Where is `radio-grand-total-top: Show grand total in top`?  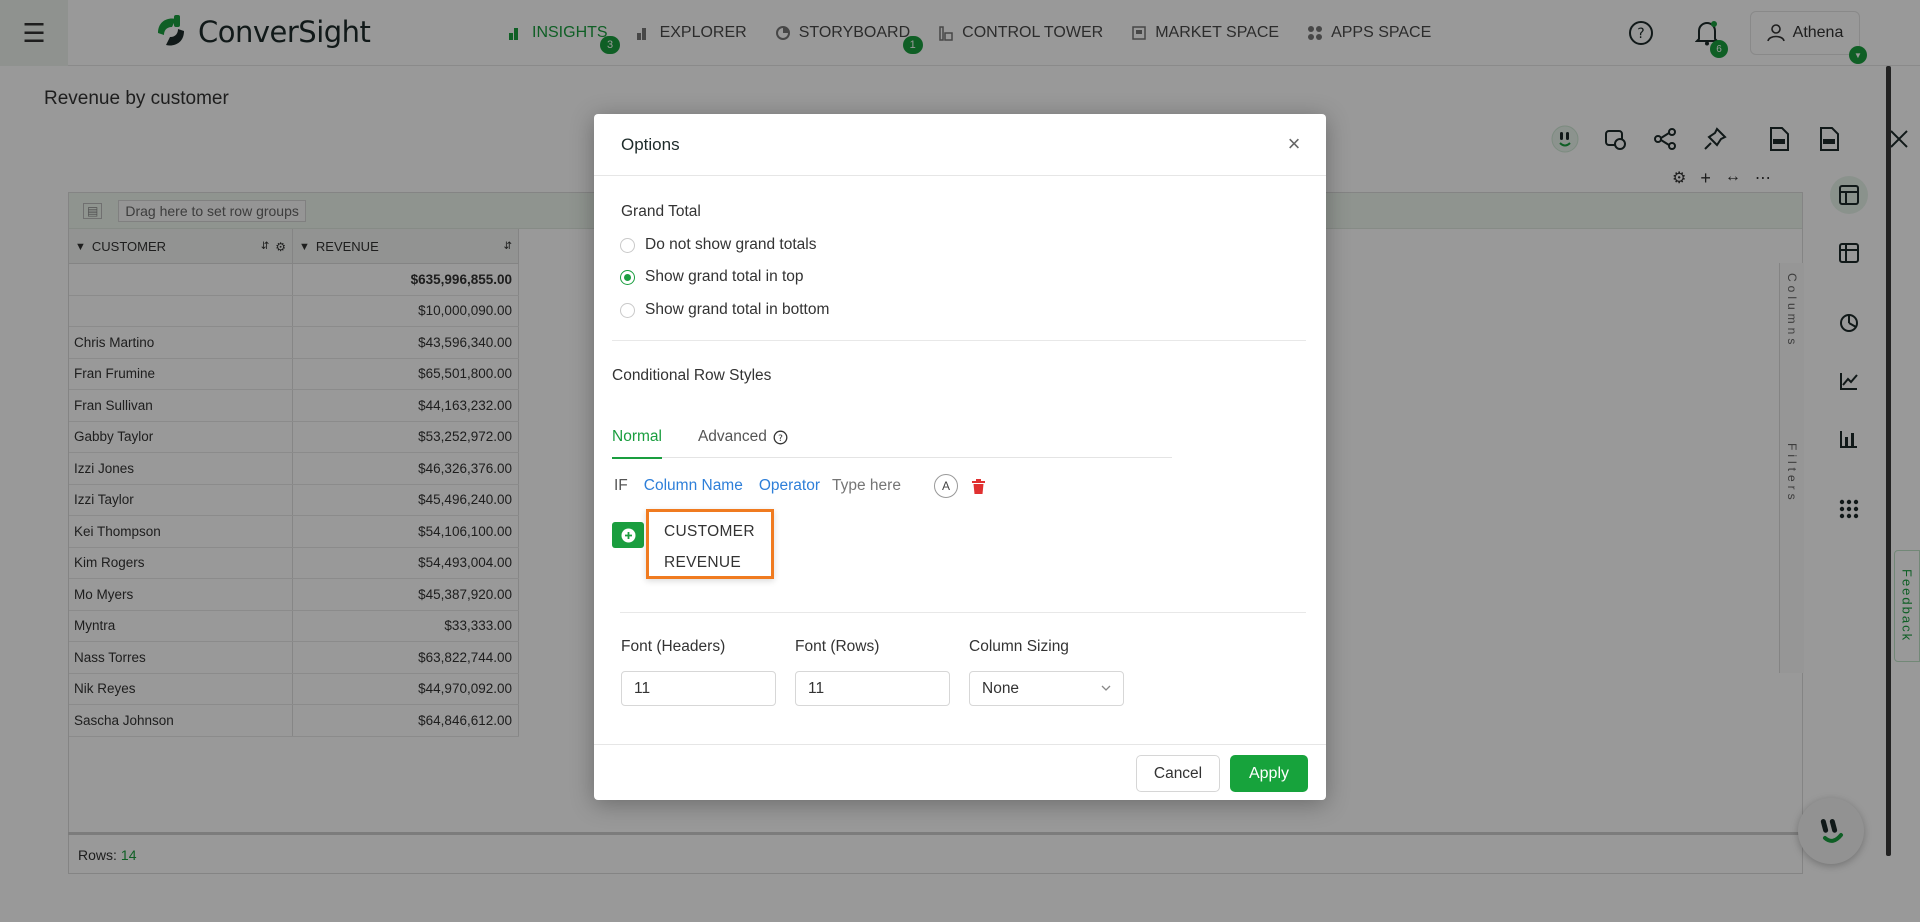
radio-grand-total-top: Show grand total in top is located at coordinates (712, 277).